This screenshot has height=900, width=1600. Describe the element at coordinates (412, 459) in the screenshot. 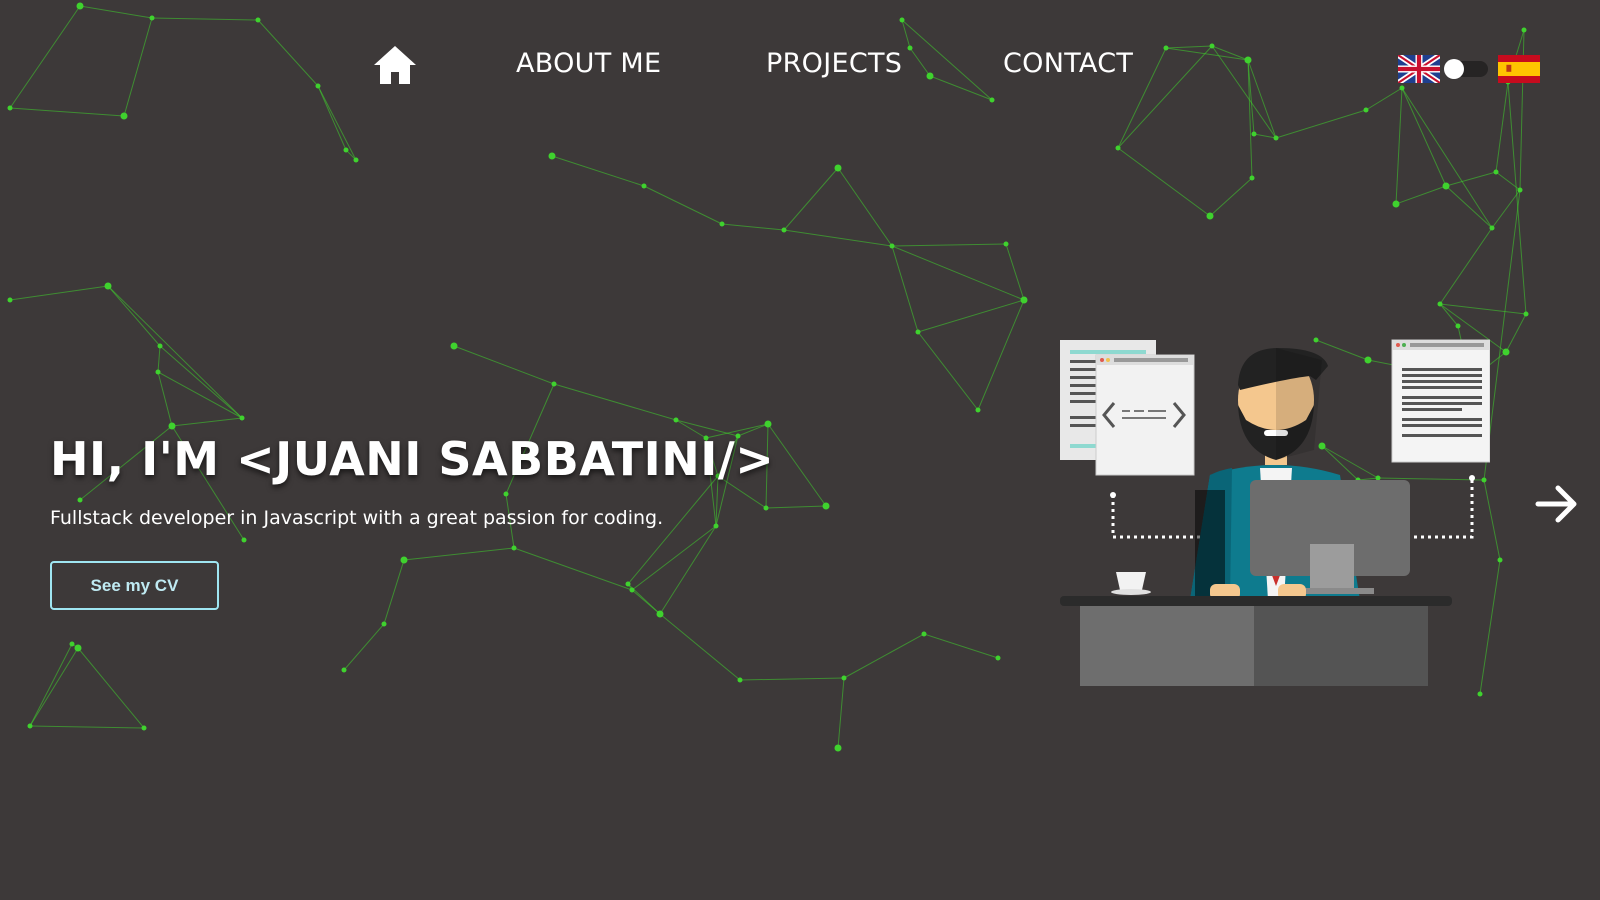

I see `hero-title: HI, I'M <JUANI SABBATINI/>` at that location.